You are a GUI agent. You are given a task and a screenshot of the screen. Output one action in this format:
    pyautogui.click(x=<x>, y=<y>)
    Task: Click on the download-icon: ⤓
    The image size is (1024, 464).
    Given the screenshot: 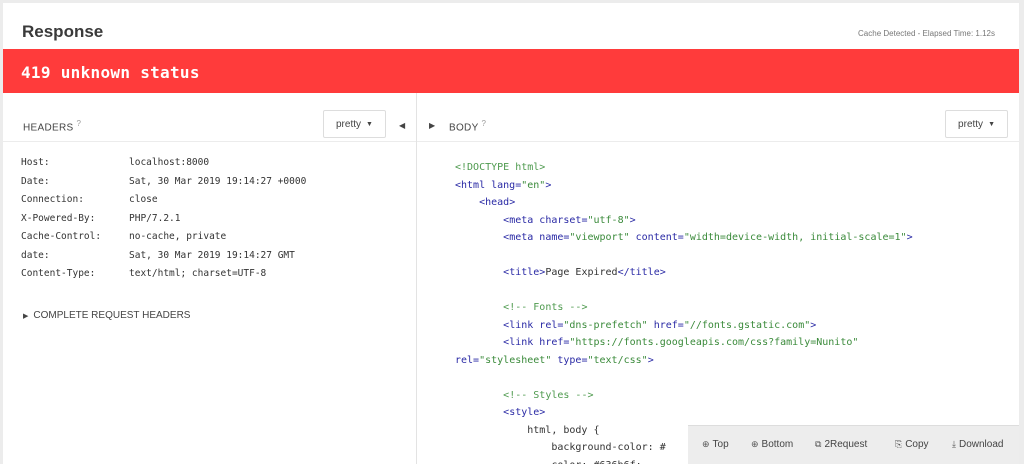 What is the action you would take?
    pyautogui.click(x=954, y=444)
    